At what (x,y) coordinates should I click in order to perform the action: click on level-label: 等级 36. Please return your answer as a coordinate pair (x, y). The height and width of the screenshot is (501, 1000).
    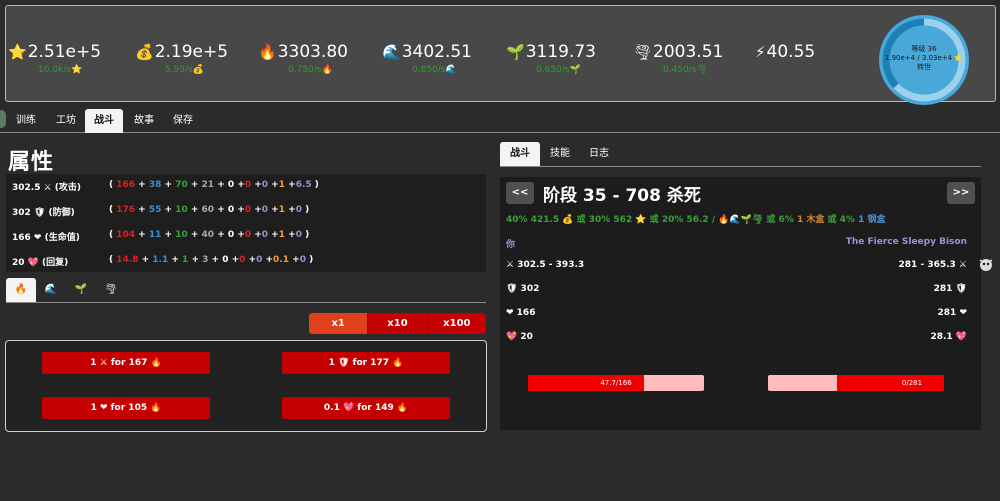
    Looking at the image, I should click on (924, 49).